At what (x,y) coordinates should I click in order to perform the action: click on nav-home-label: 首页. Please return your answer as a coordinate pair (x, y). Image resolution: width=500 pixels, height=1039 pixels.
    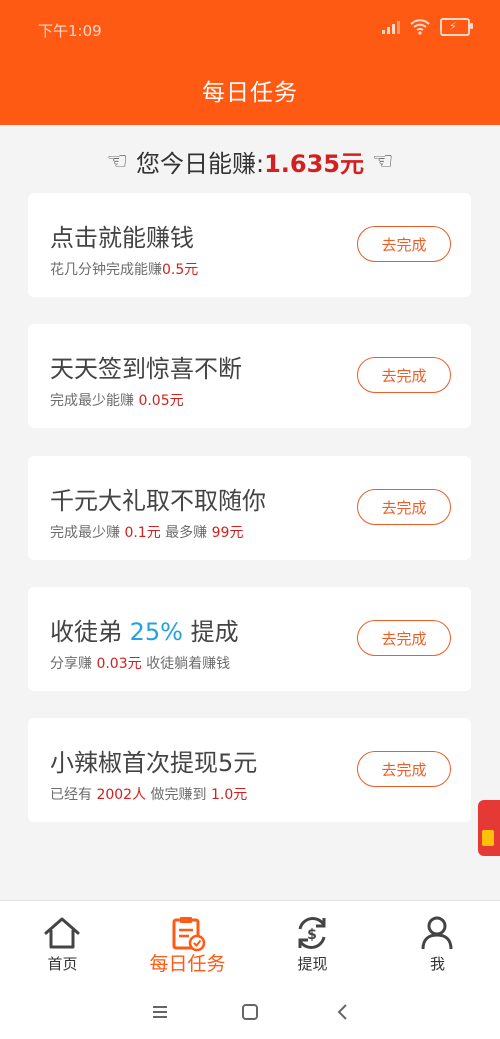
    Looking at the image, I should click on (62, 964).